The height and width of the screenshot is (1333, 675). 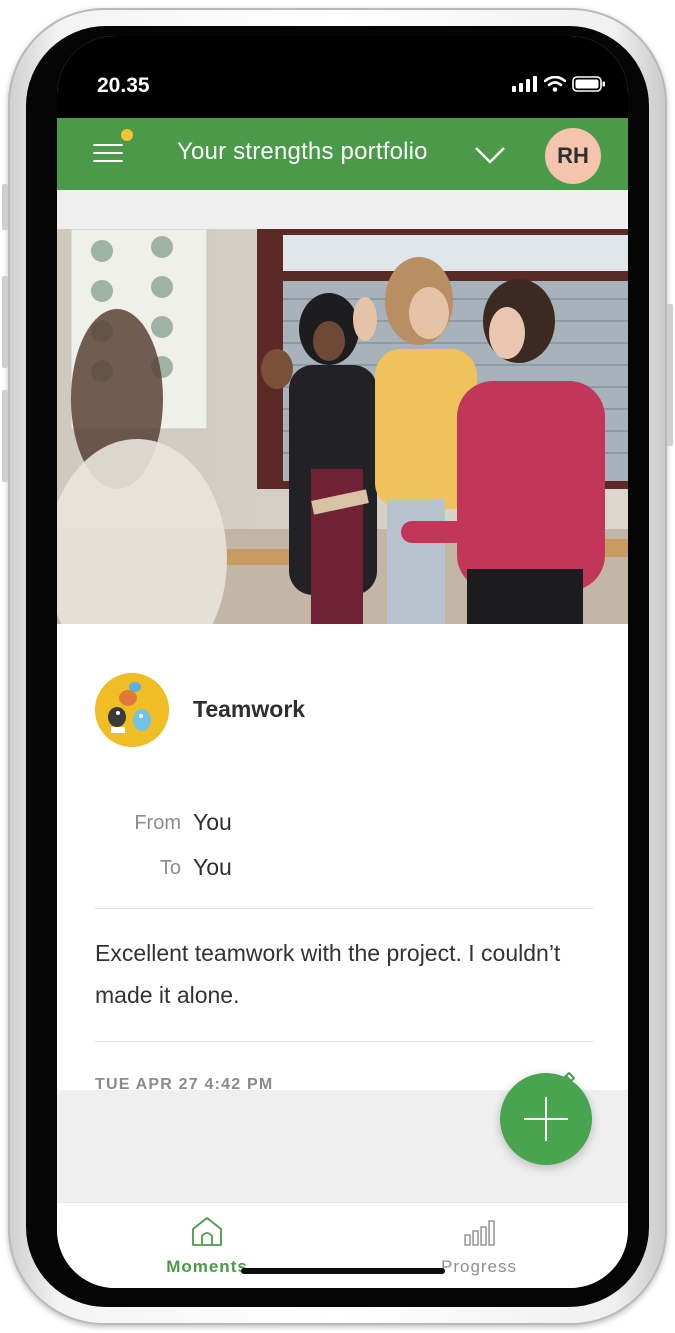 What do you see at coordinates (127, 135) in the screenshot?
I see `notification-dot` at bounding box center [127, 135].